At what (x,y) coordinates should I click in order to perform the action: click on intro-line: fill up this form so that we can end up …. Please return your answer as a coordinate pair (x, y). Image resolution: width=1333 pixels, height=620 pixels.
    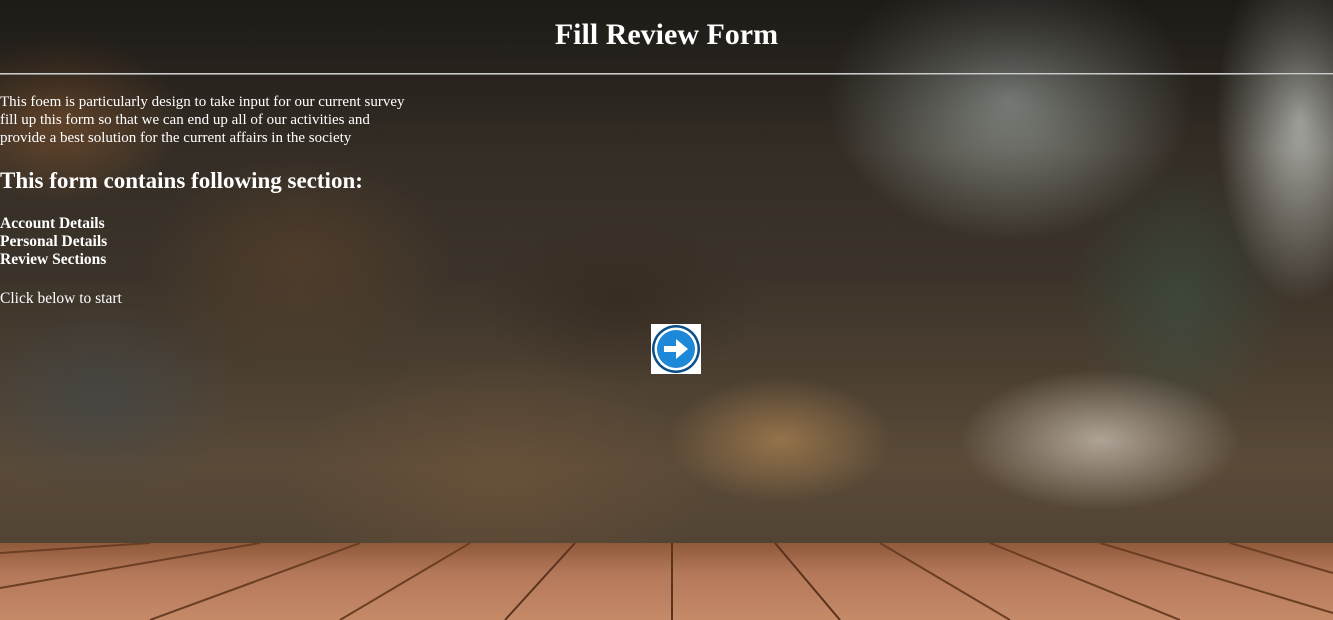
    Looking at the image, I should click on (185, 120).